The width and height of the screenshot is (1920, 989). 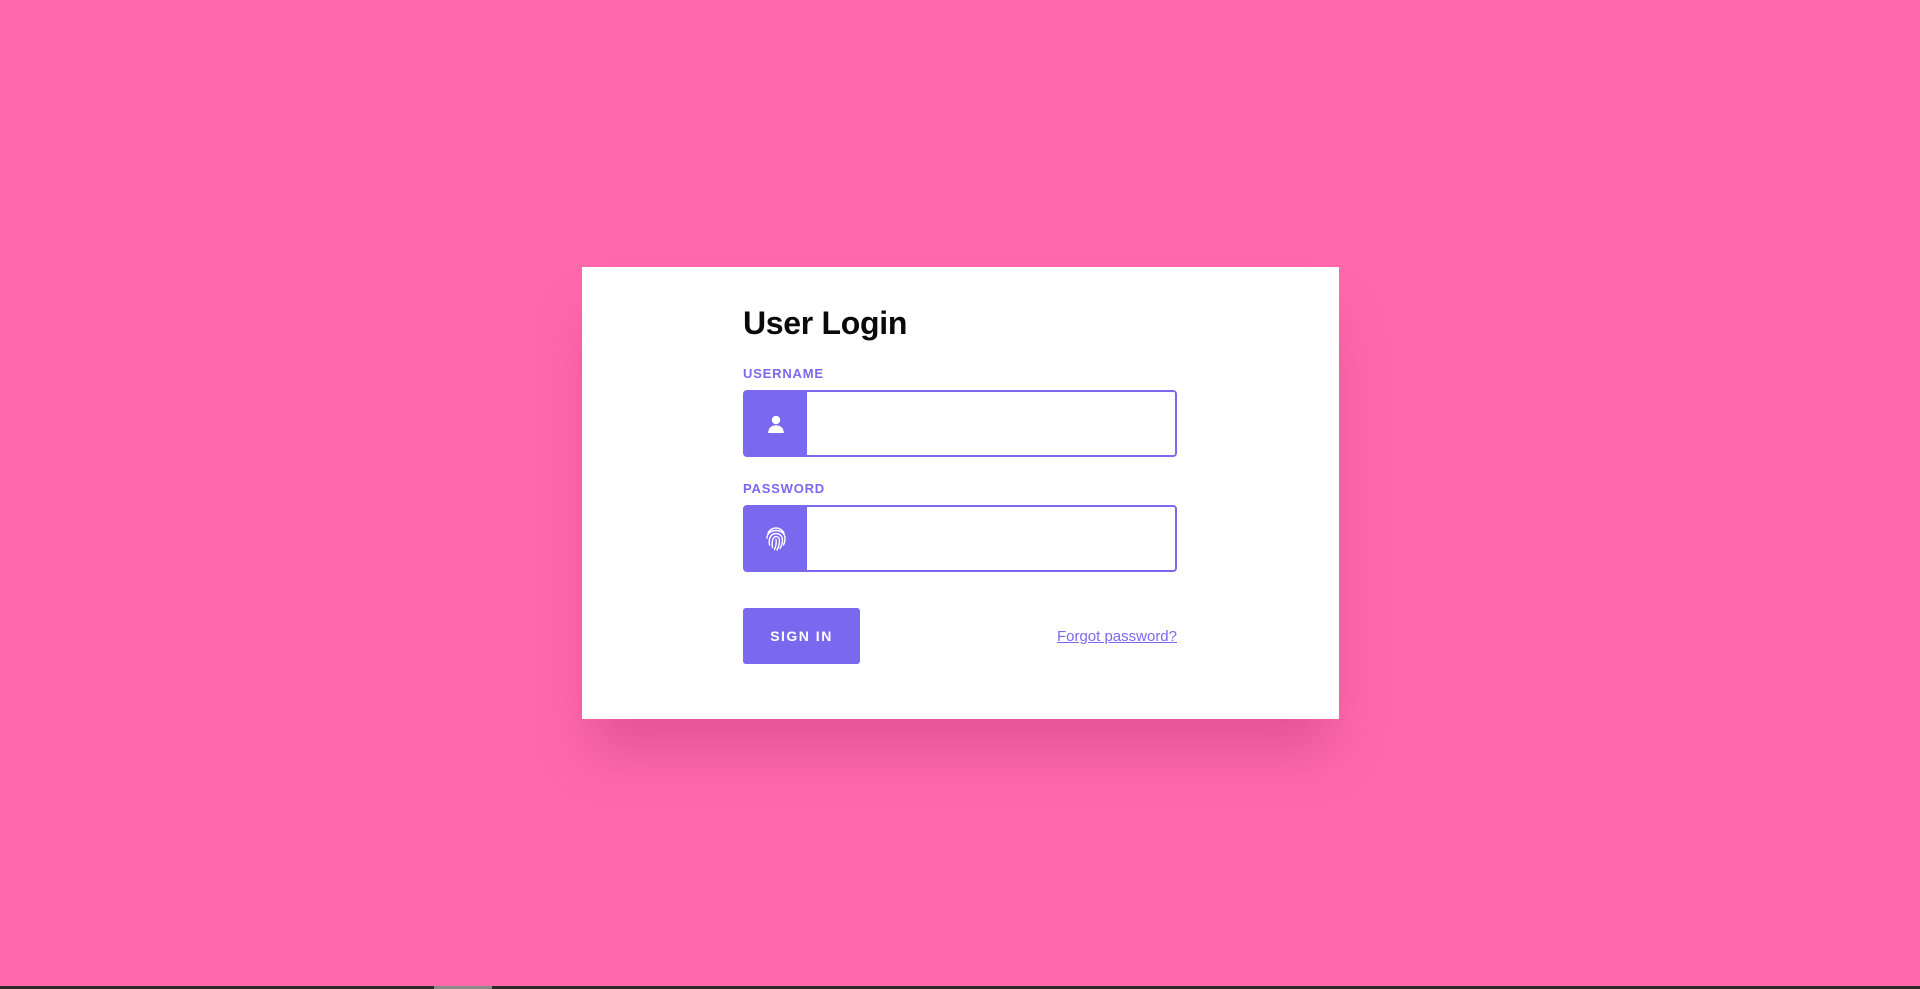 I want to click on username-label: USERNAME, so click(x=783, y=373).